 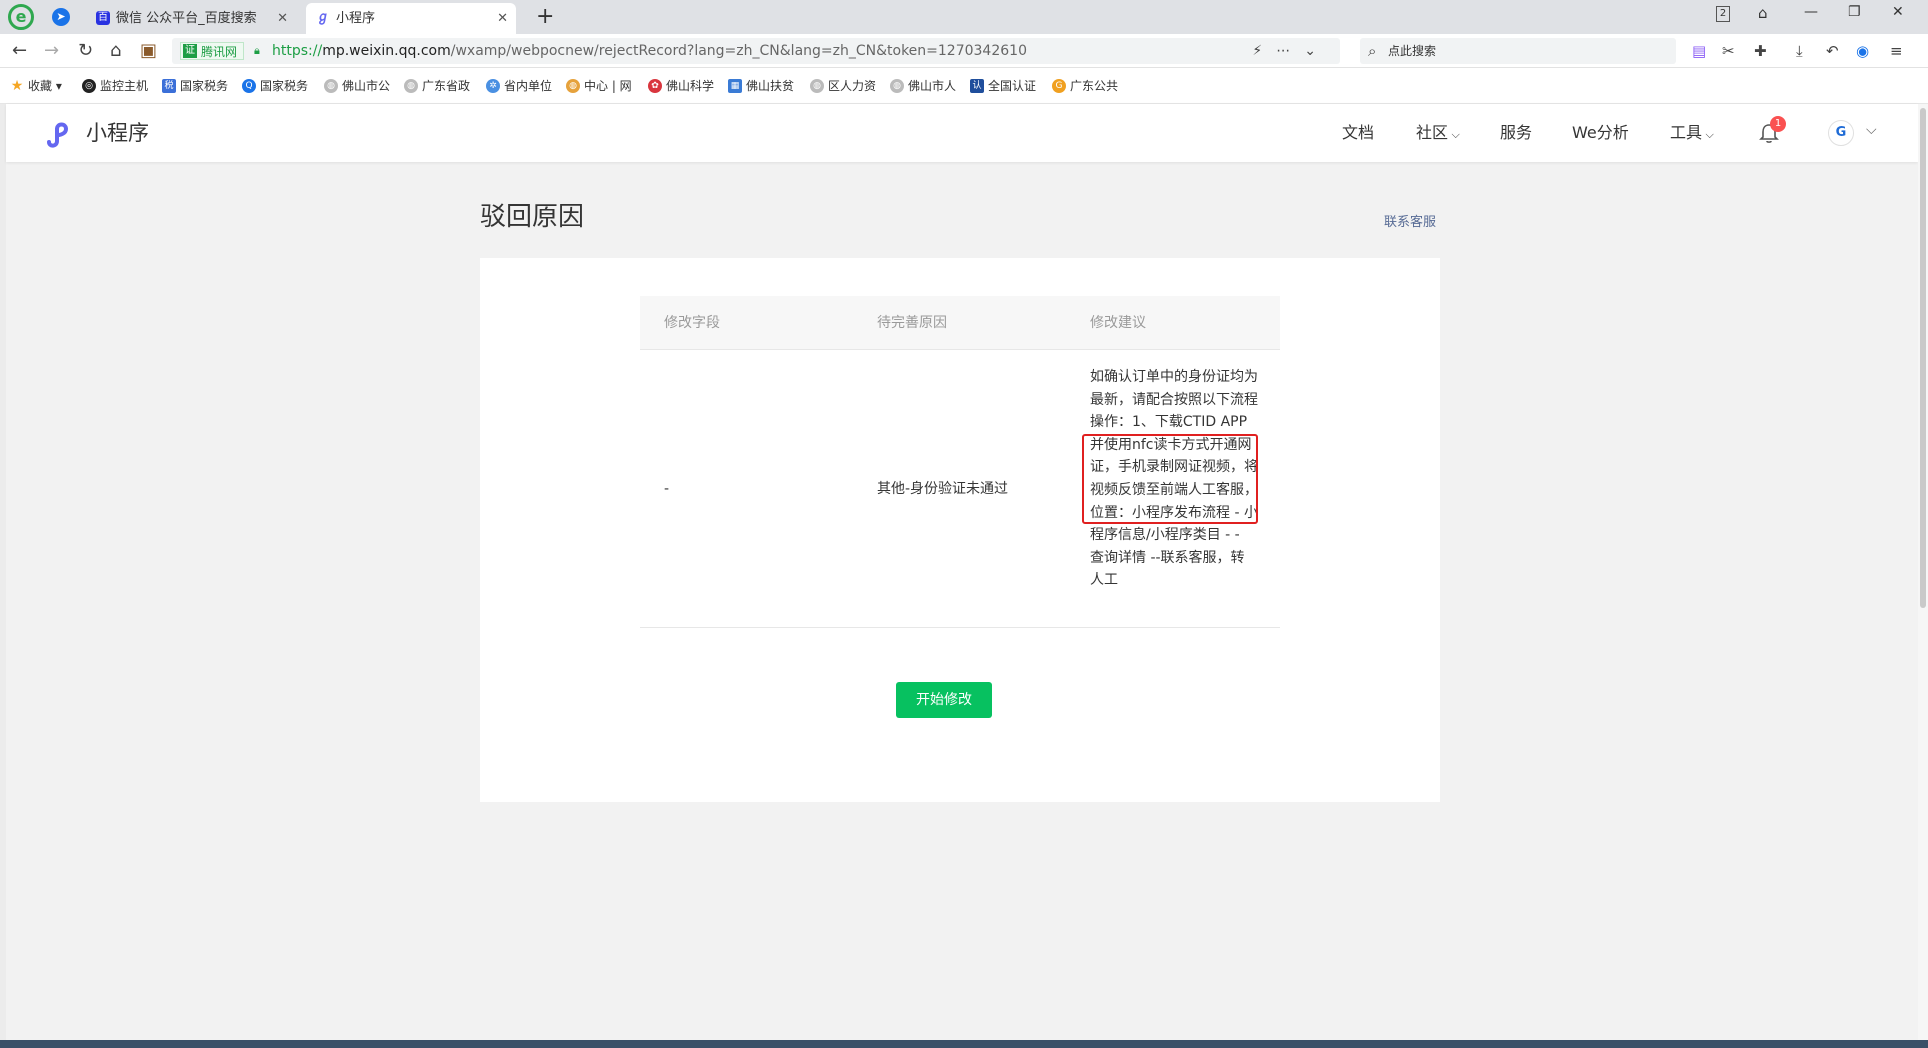 I want to click on tax-icon: 税, so click(x=169, y=86).